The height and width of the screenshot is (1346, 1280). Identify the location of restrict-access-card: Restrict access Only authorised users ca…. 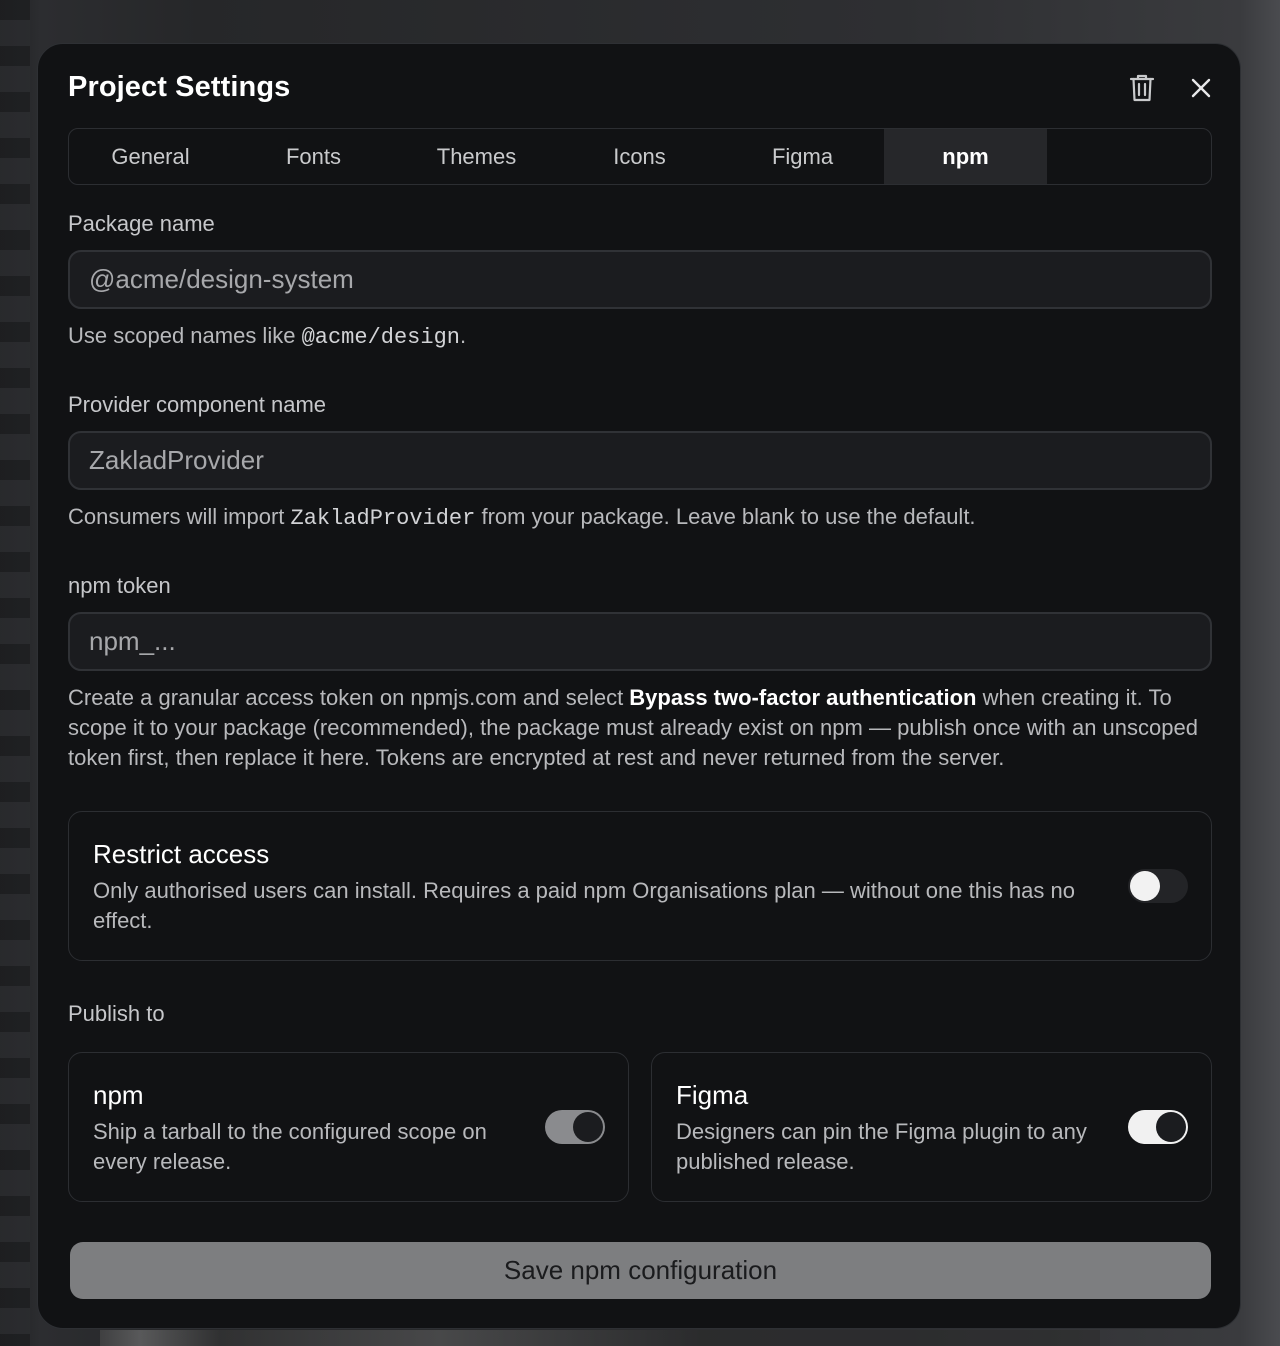
(640, 886).